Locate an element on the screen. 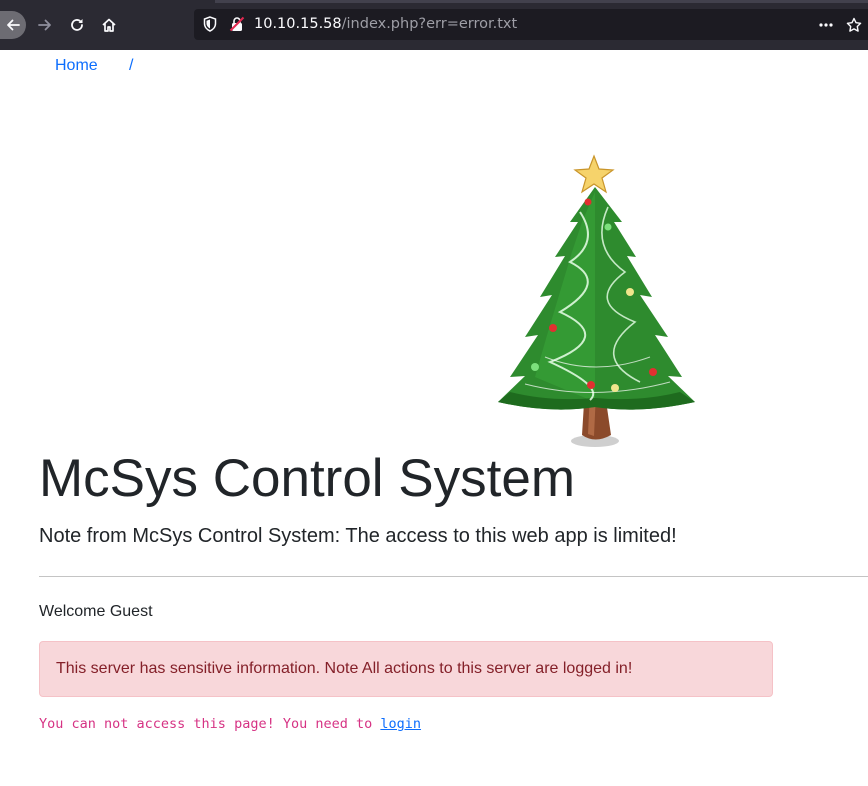  reload-icon is located at coordinates (77, 25).